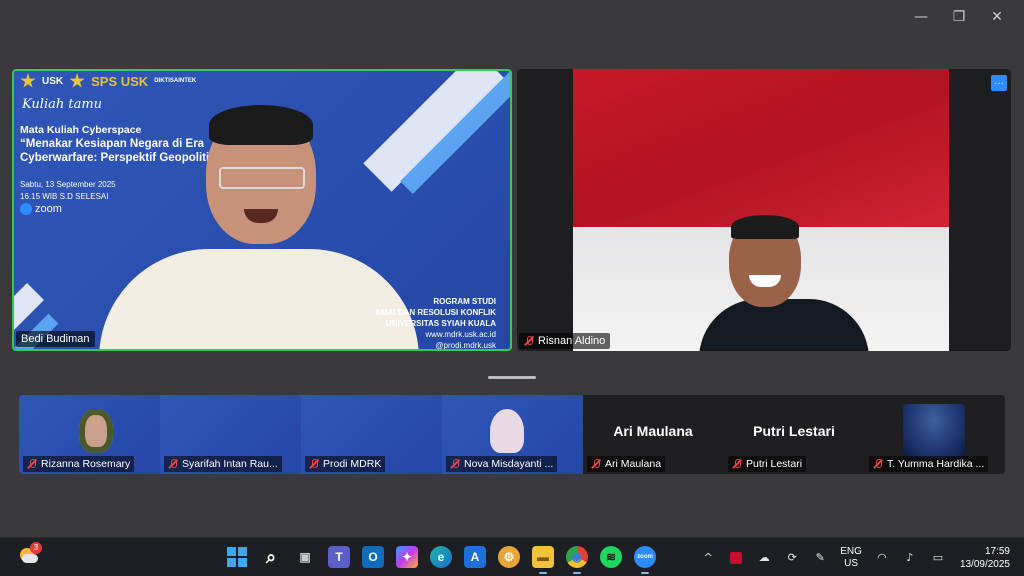 Image resolution: width=1024 pixels, height=576 pixels. What do you see at coordinates (645, 560) in the screenshot?
I see `zoom-icon: zoom` at bounding box center [645, 560].